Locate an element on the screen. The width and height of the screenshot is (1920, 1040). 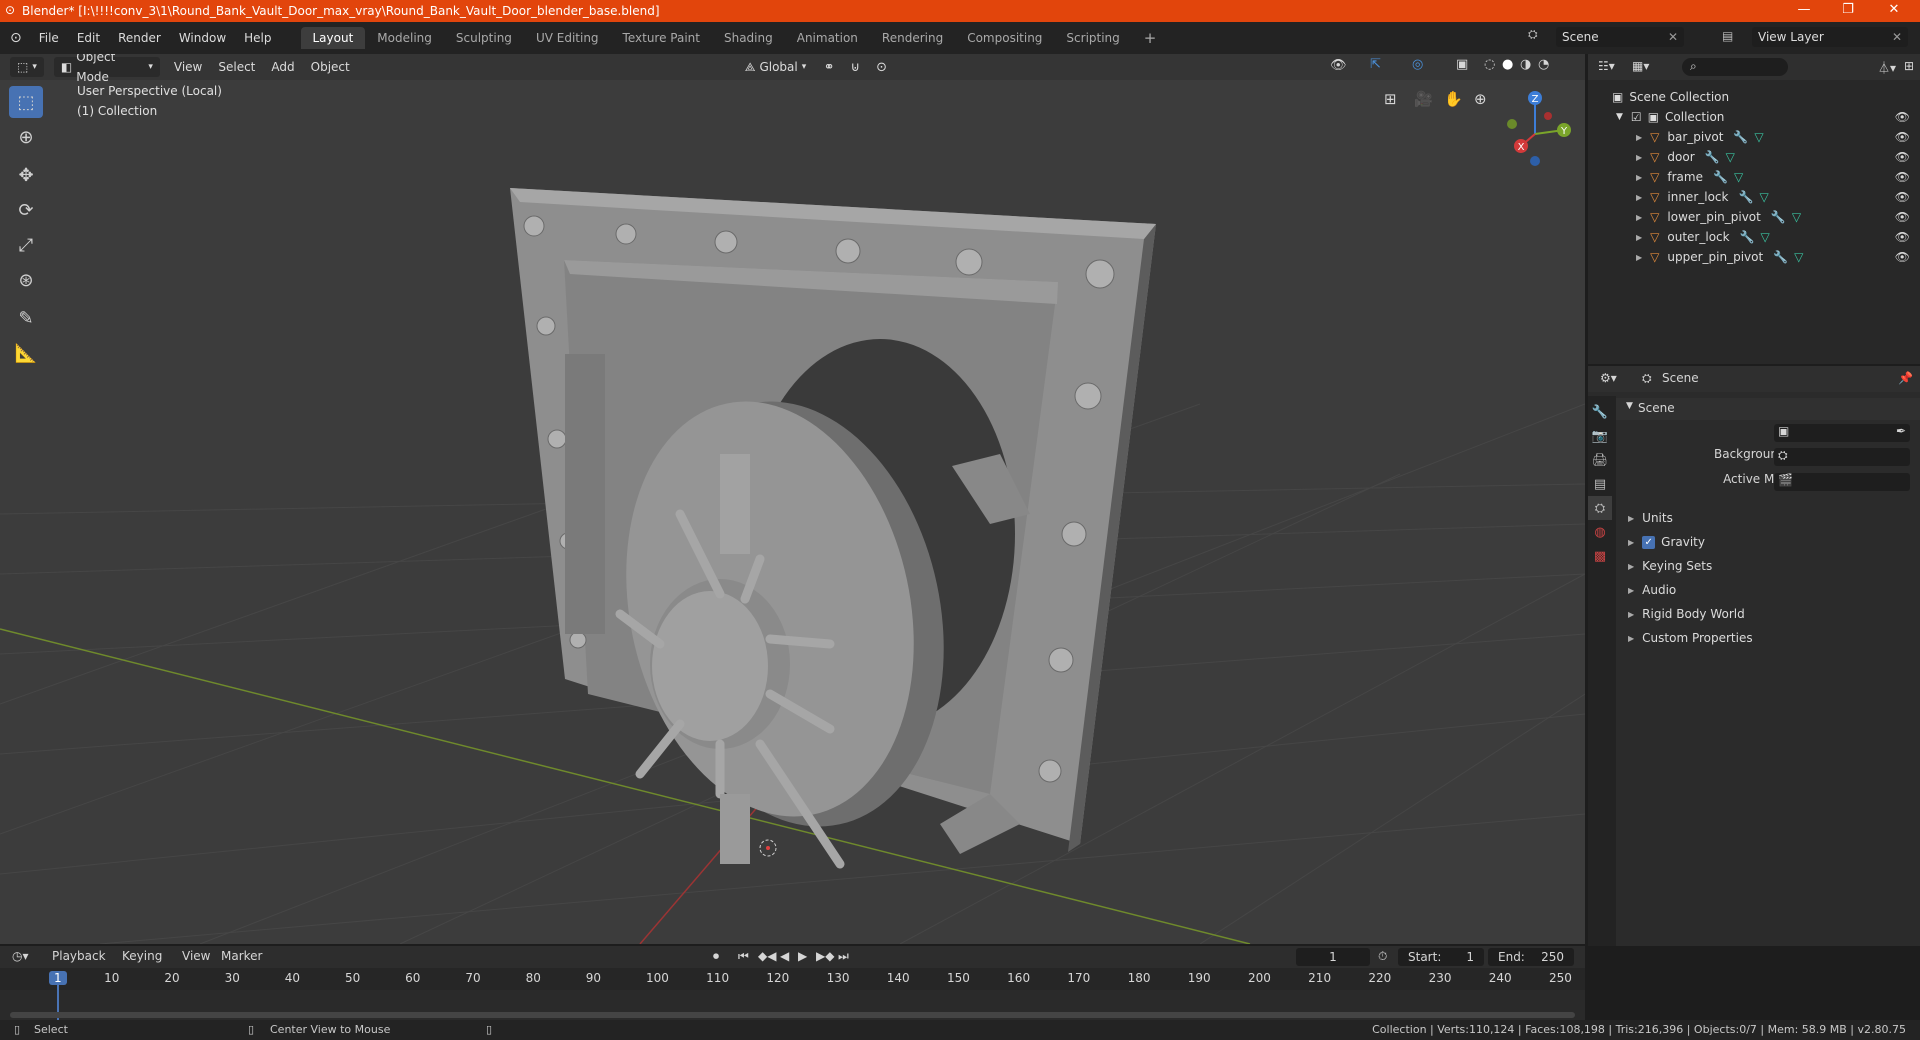
shading-material-icon: ◑ is located at coordinates (1525, 64).